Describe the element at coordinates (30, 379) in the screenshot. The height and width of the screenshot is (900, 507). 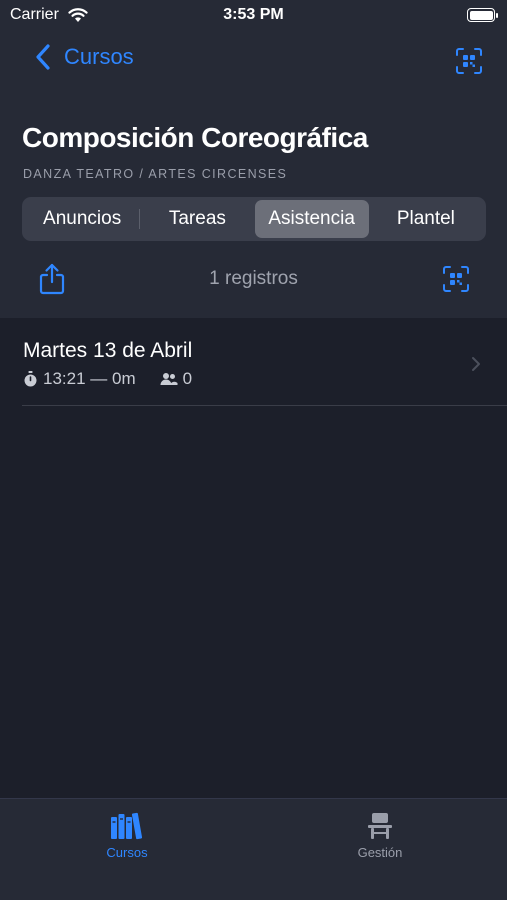
I see `timer-icon` at that location.